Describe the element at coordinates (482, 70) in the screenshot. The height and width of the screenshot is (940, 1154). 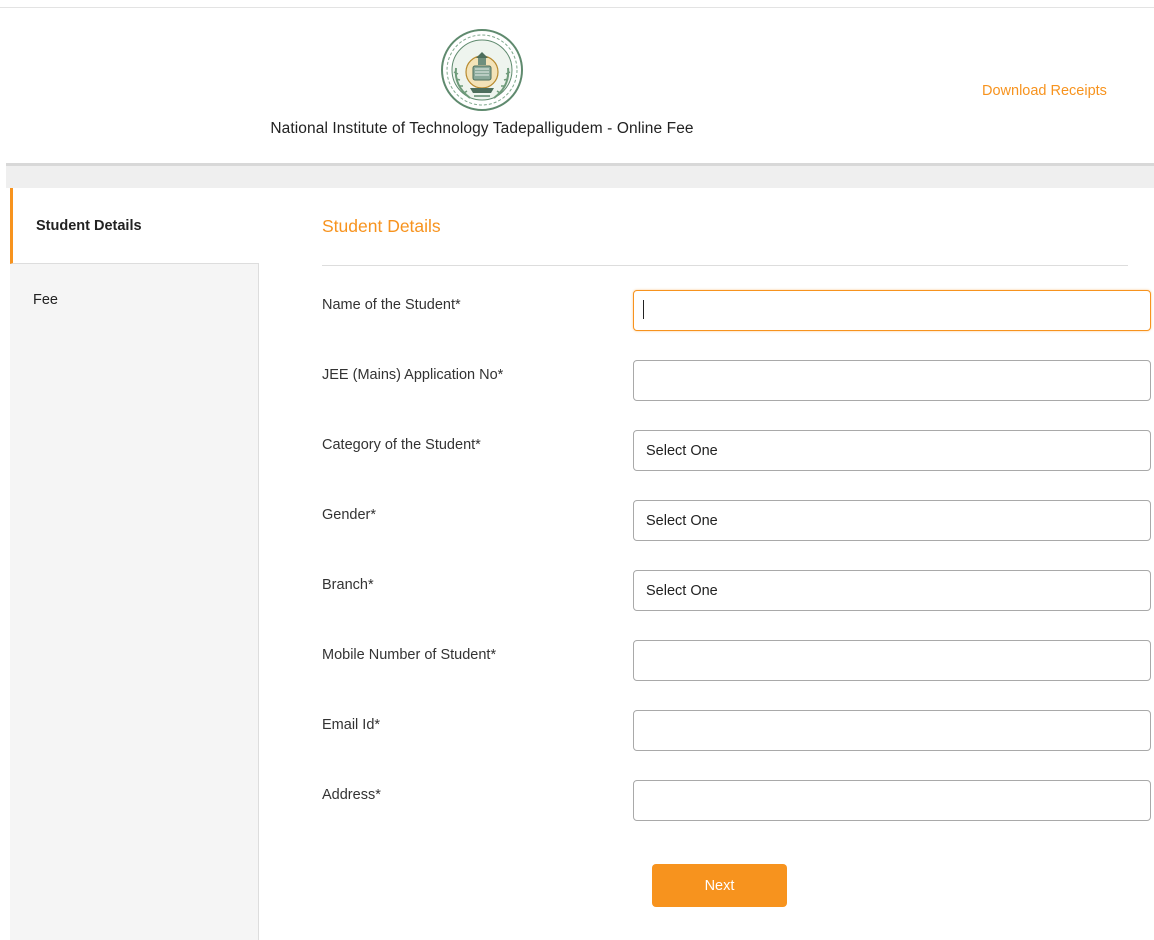
I see `institute-emblem-icon` at that location.